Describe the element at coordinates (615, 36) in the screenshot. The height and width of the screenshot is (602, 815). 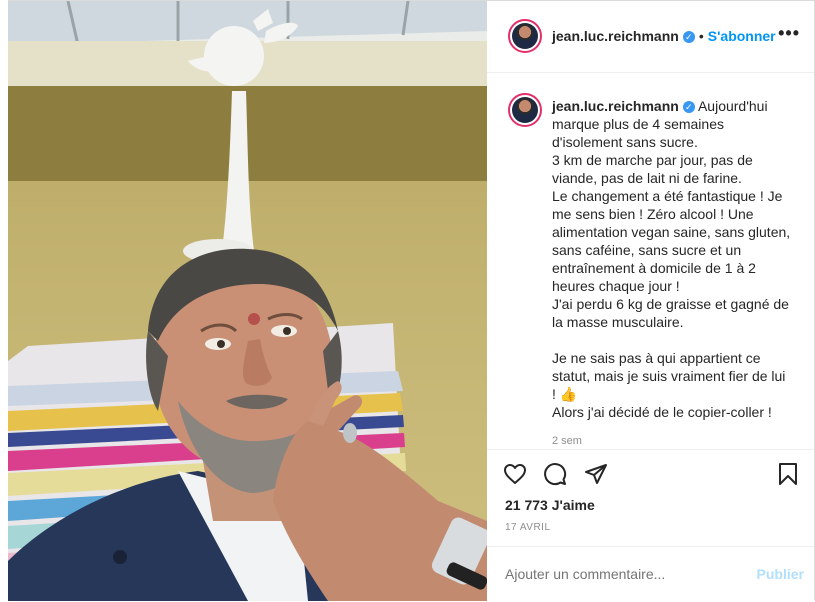
I see `username-link: jean.luc.reichmann` at that location.